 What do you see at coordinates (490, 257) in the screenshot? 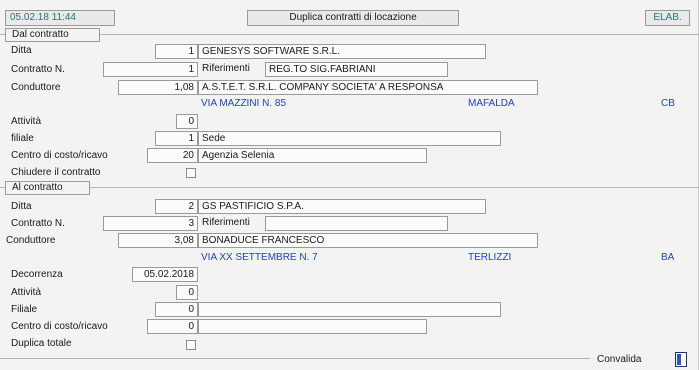
I see `to-city: TERLIZZI` at bounding box center [490, 257].